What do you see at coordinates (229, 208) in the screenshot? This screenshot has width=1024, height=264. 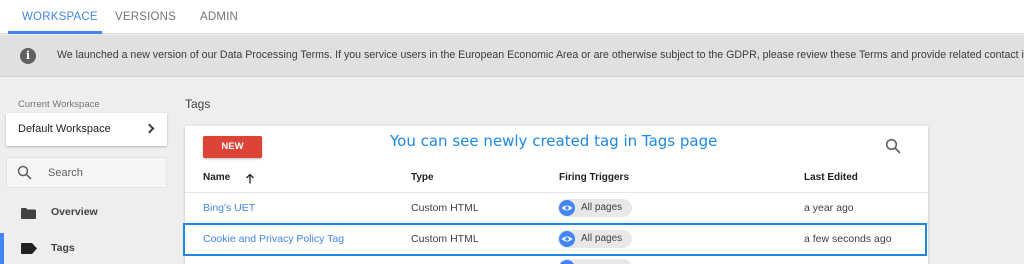 I see `tag-name-link: Bing's UET` at bounding box center [229, 208].